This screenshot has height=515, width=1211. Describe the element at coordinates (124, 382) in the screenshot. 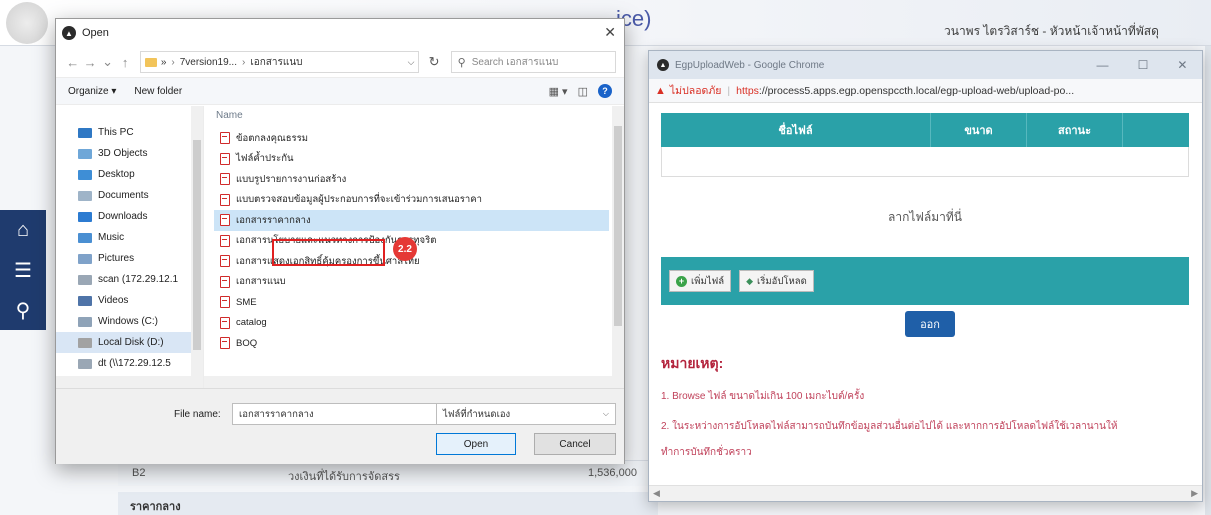

I see `nav-hscrollbar` at that location.